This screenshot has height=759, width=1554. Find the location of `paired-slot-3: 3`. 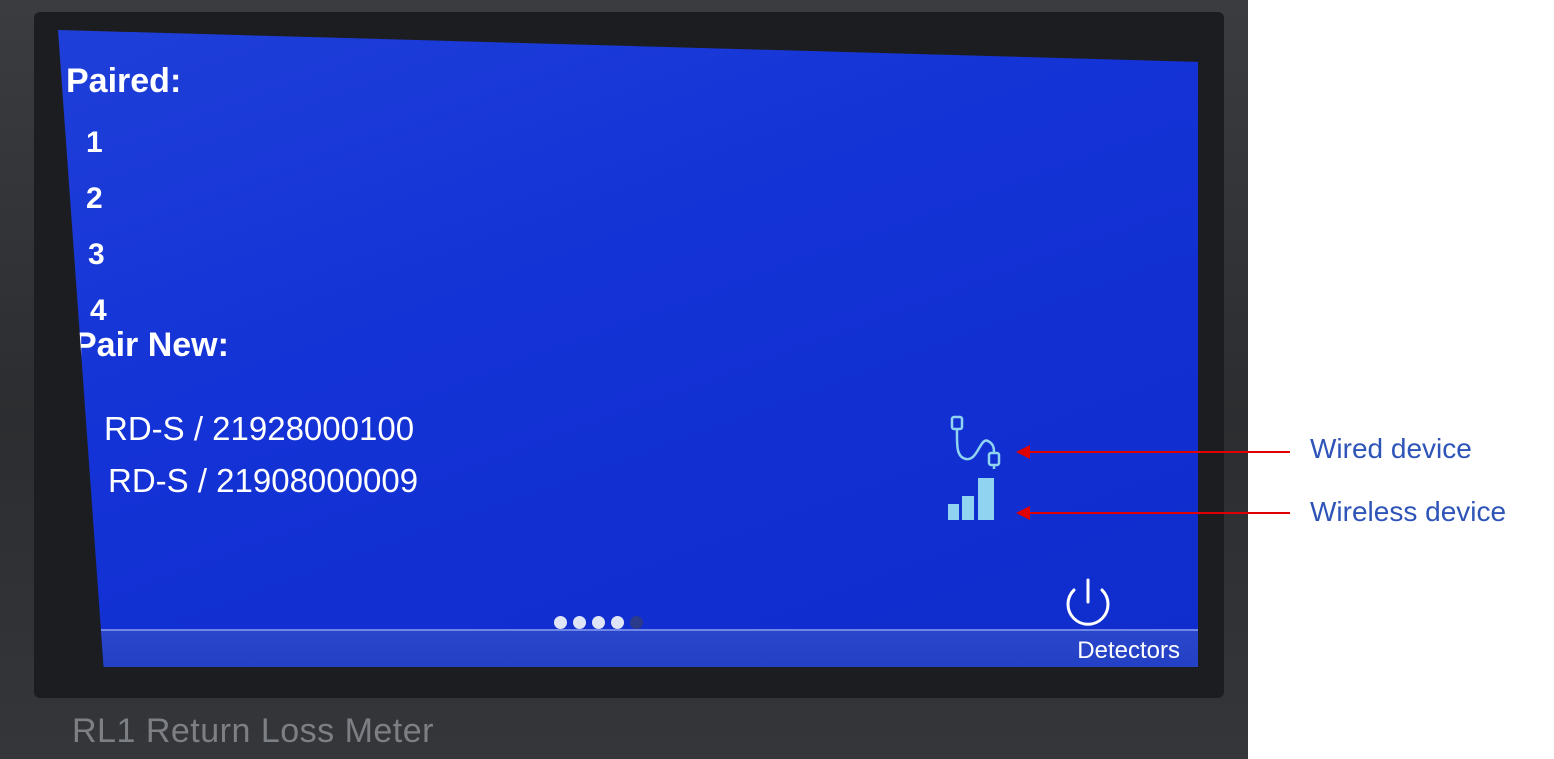

paired-slot-3: 3 is located at coordinates (96, 255).